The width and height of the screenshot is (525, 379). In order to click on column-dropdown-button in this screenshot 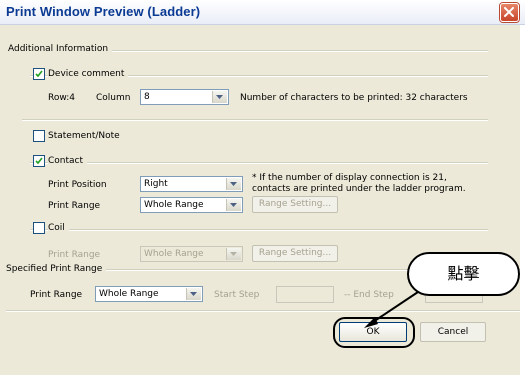, I will do `click(219, 97)`.